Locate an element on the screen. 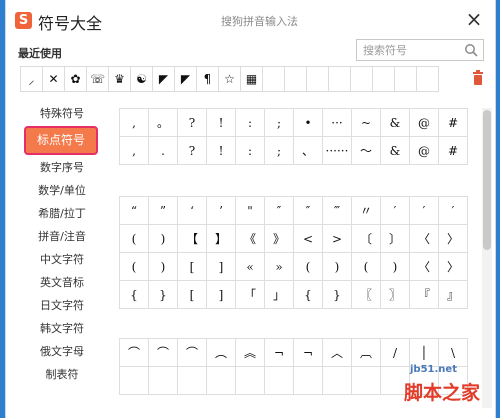 This screenshot has height=418, width=500. recent-symbol-cell: ☆ is located at coordinates (229, 79).